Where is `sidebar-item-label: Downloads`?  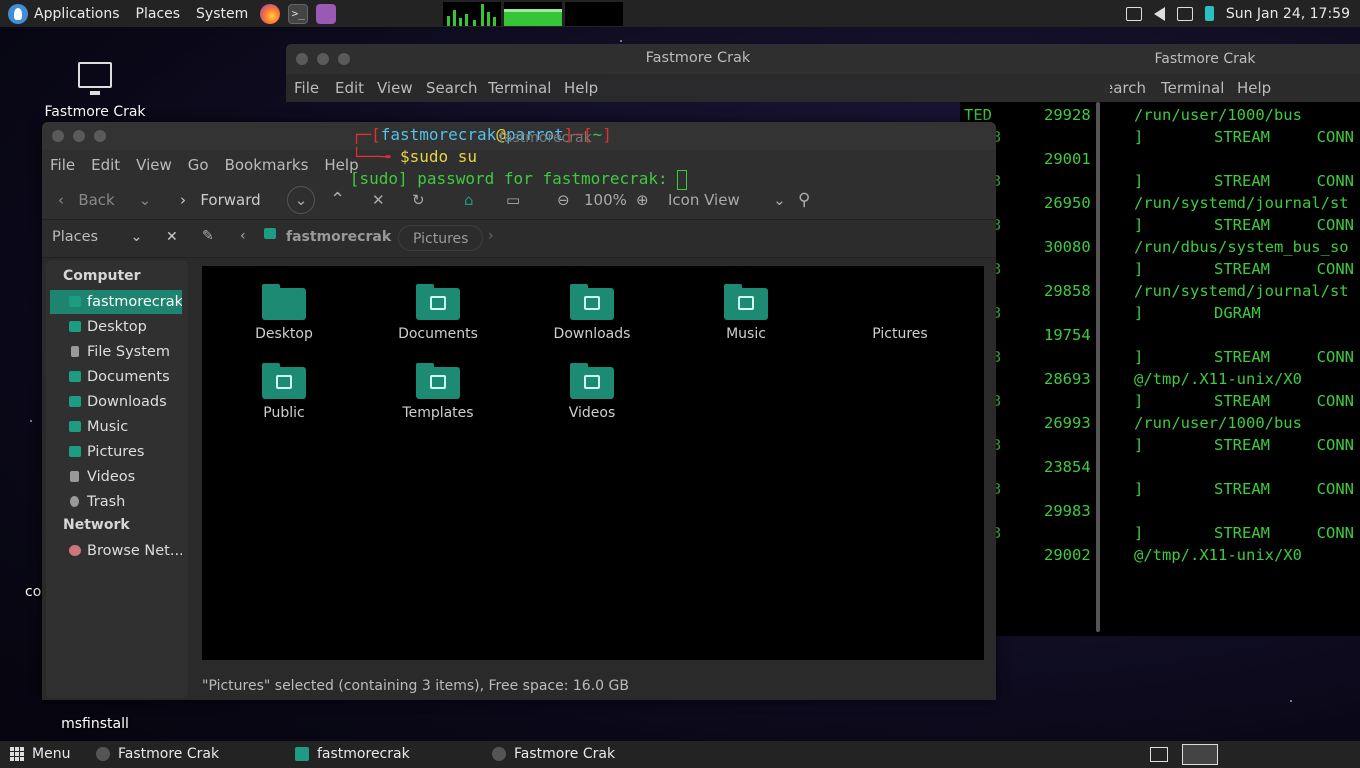
sidebar-item-label: Downloads is located at coordinates (127, 402).